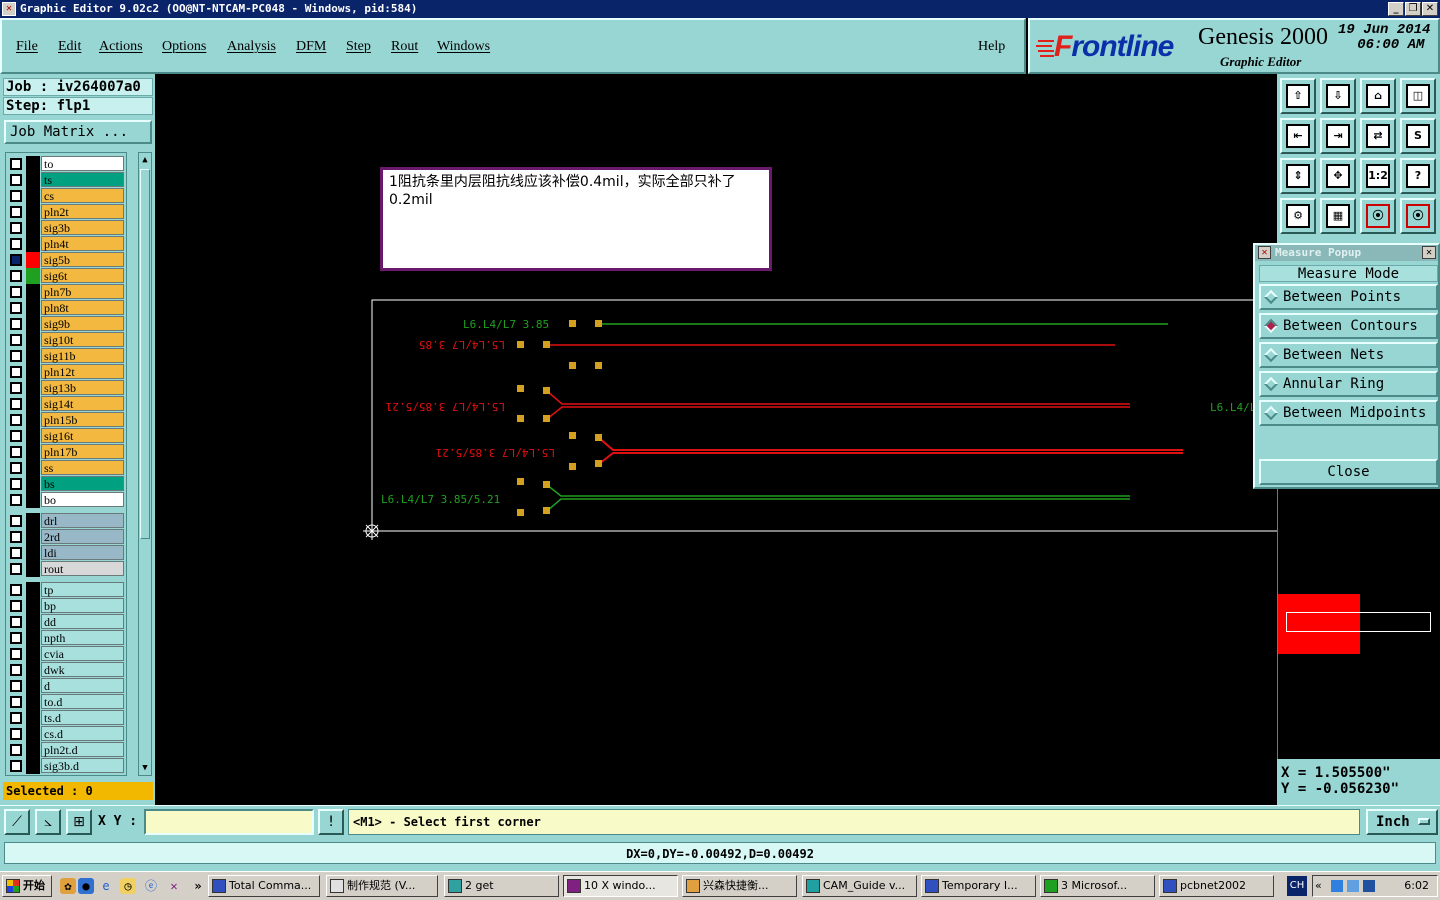 The height and width of the screenshot is (900, 1440). I want to click on layer-row: to, so click(66, 164).